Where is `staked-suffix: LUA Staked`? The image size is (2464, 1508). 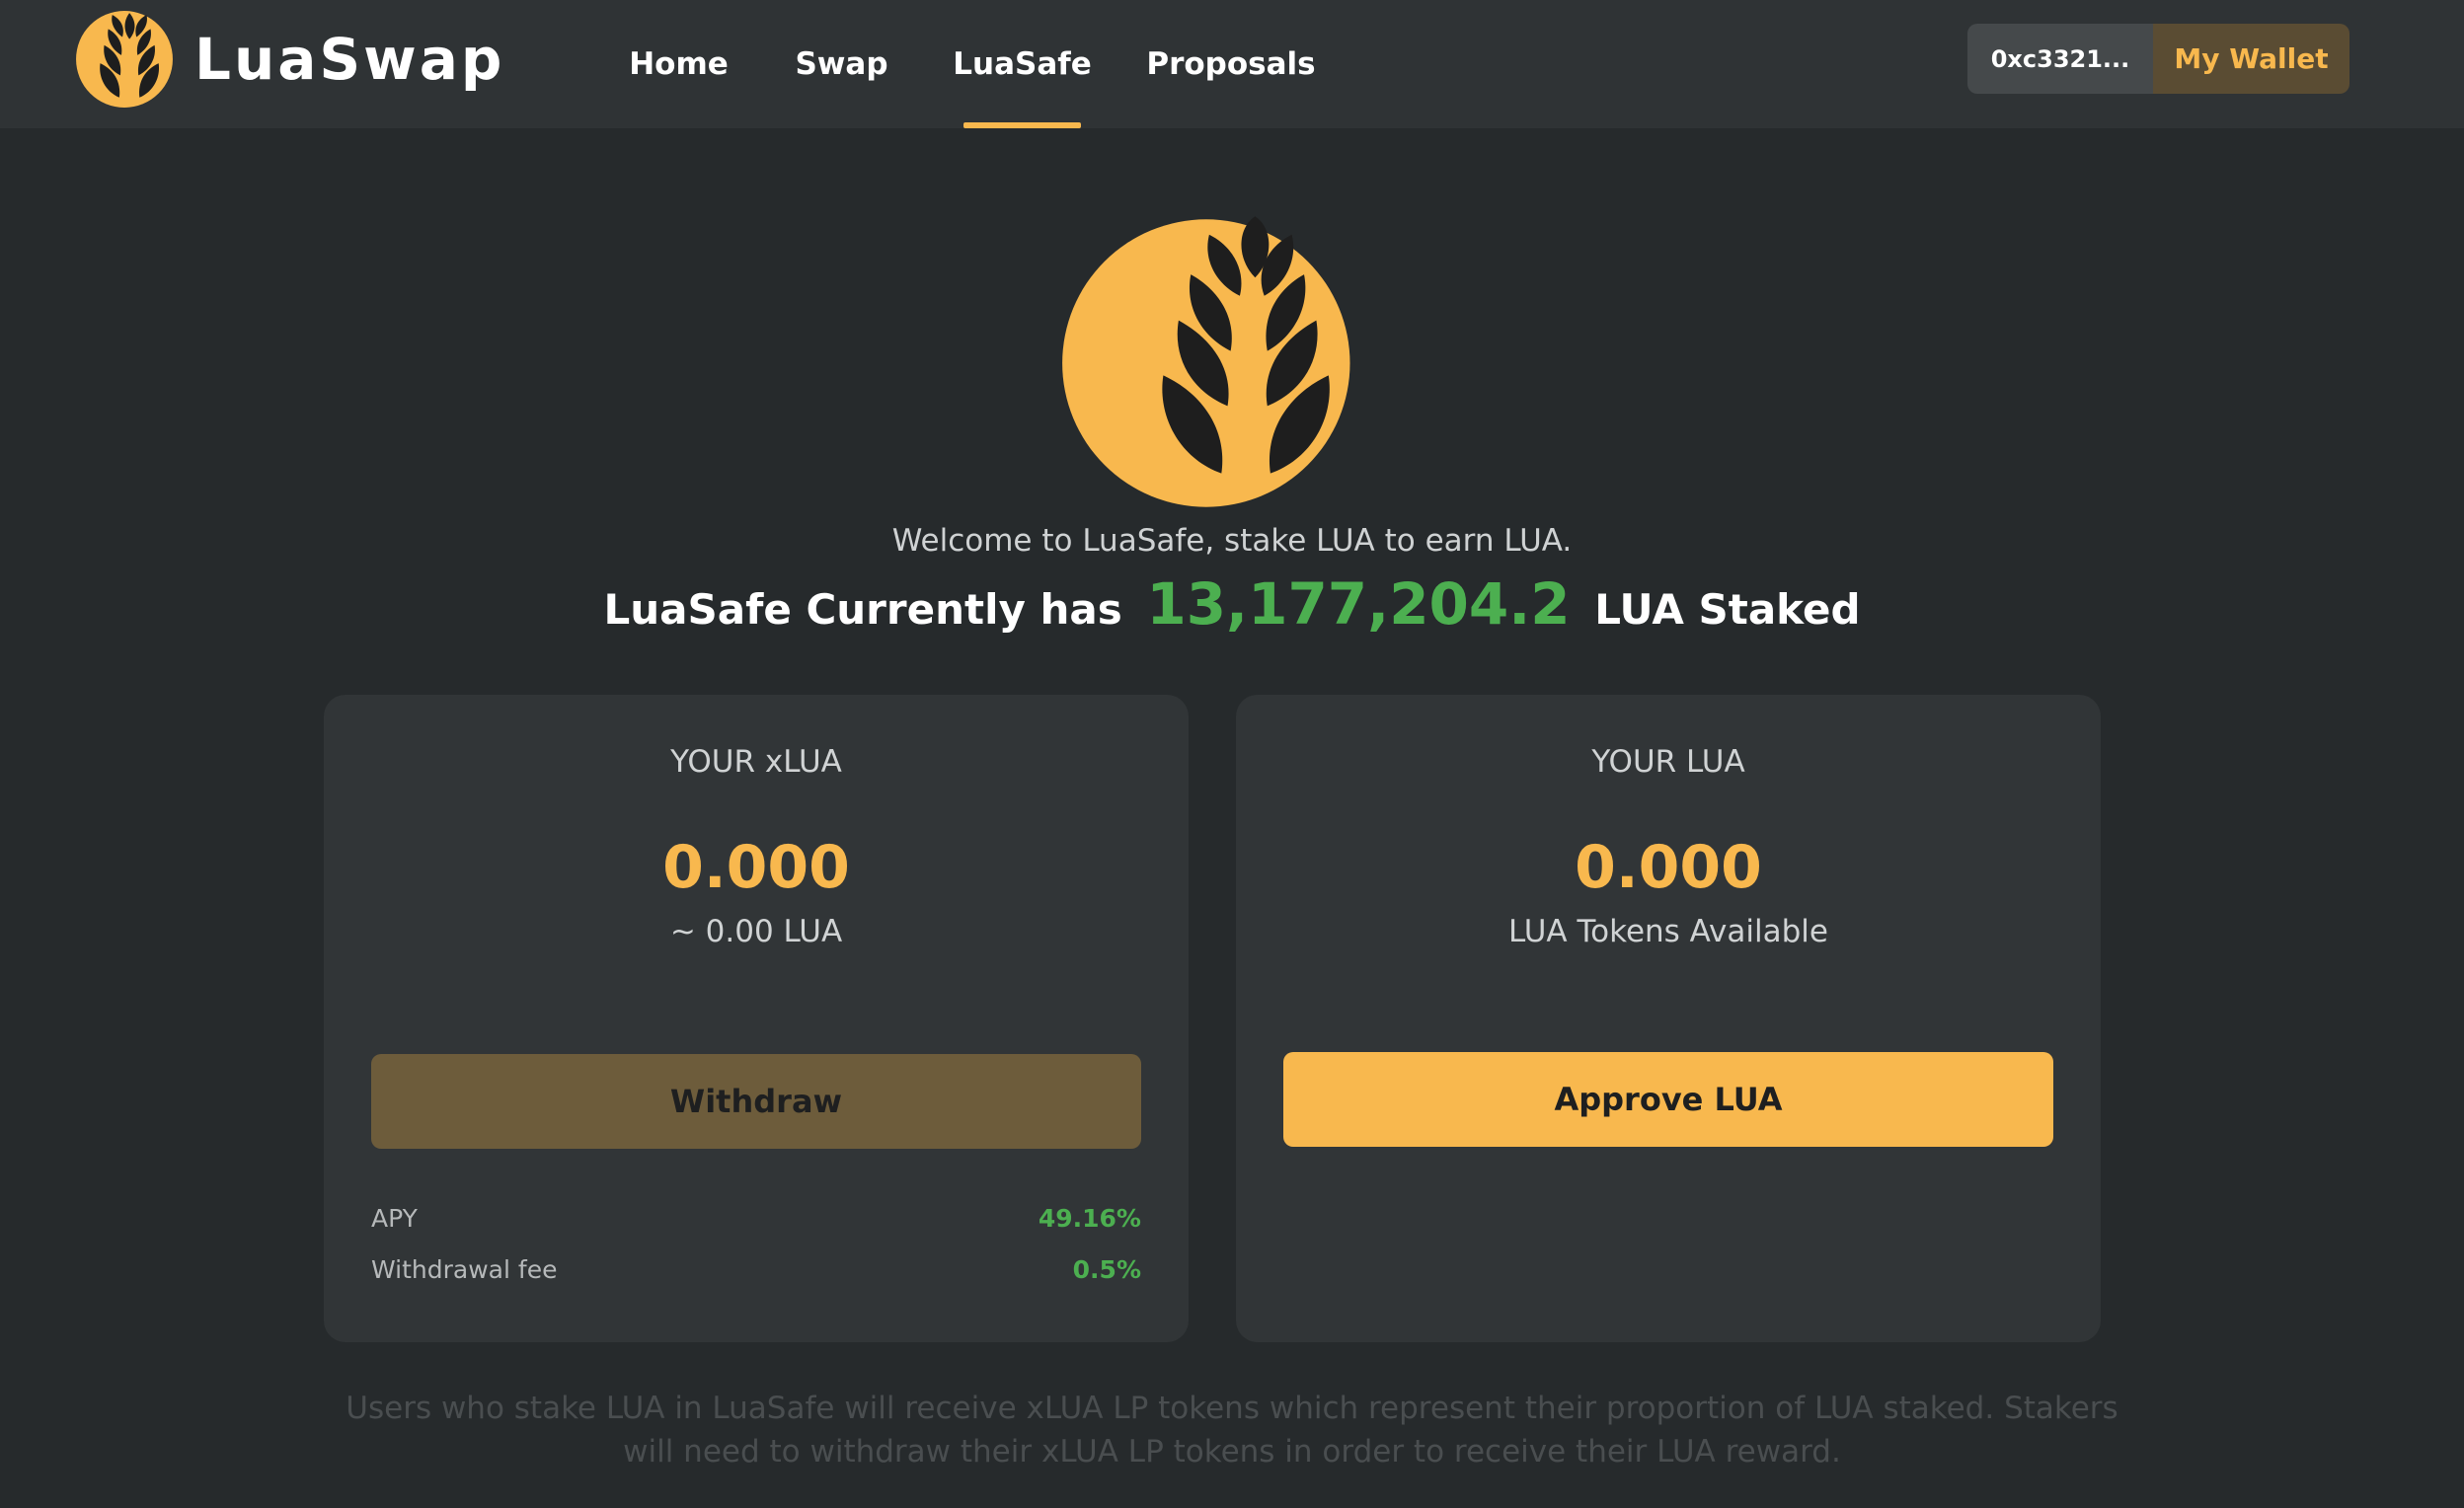
staked-suffix: LUA Staked is located at coordinates (1727, 609).